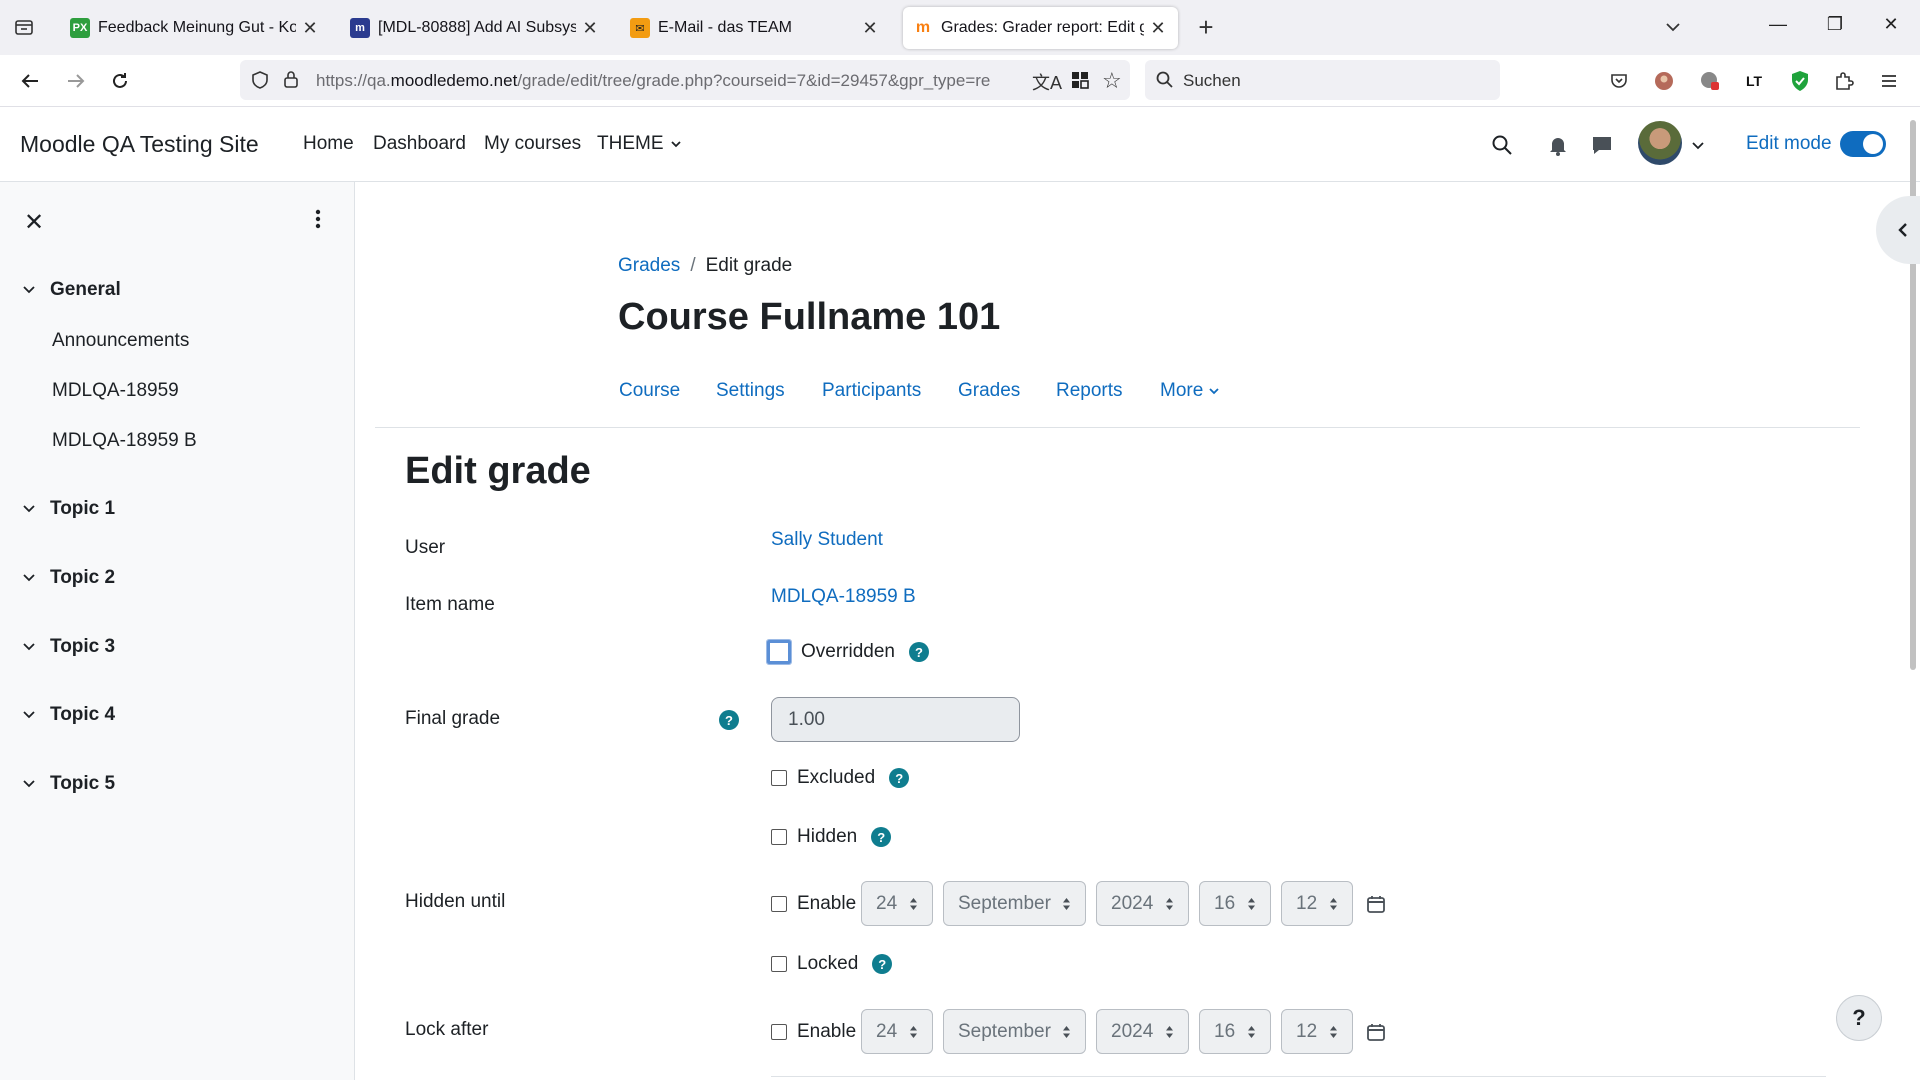 The width and height of the screenshot is (1920, 1080). Describe the element at coordinates (328, 144) in the screenshot. I see `nav-home: Home` at that location.